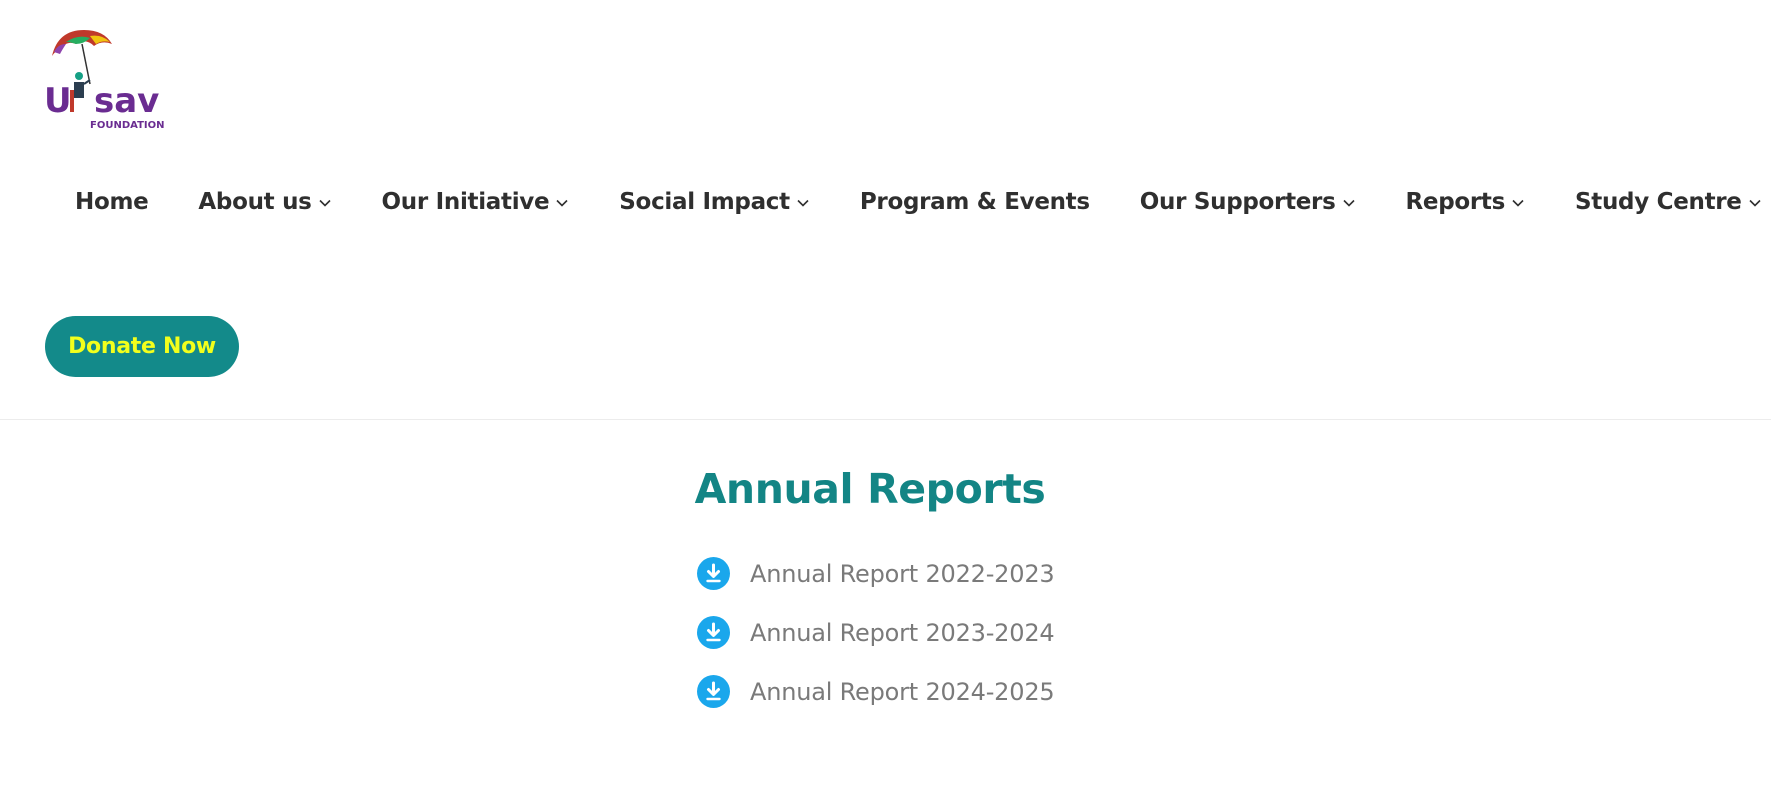 The width and height of the screenshot is (1771, 806). What do you see at coordinates (58, 101) in the screenshot?
I see `svg-text: U` at bounding box center [58, 101].